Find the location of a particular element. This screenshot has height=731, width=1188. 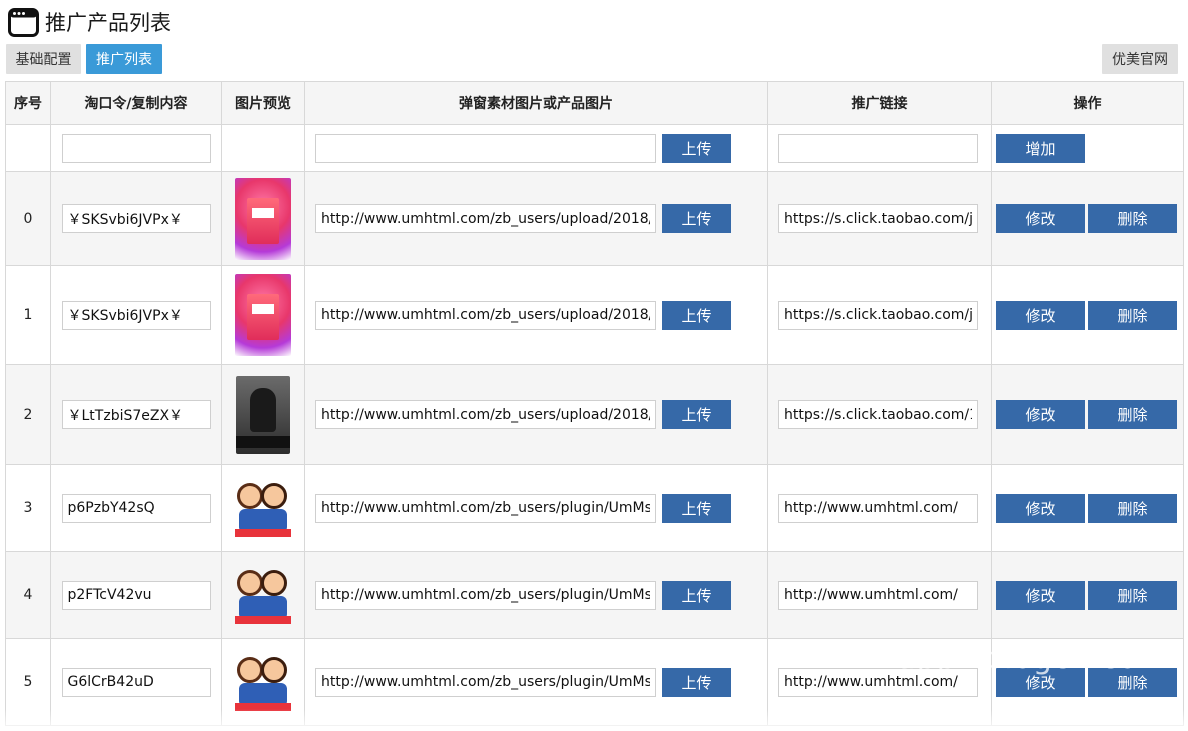

table-row: 3 上传 修改删除 is located at coordinates (594, 508).